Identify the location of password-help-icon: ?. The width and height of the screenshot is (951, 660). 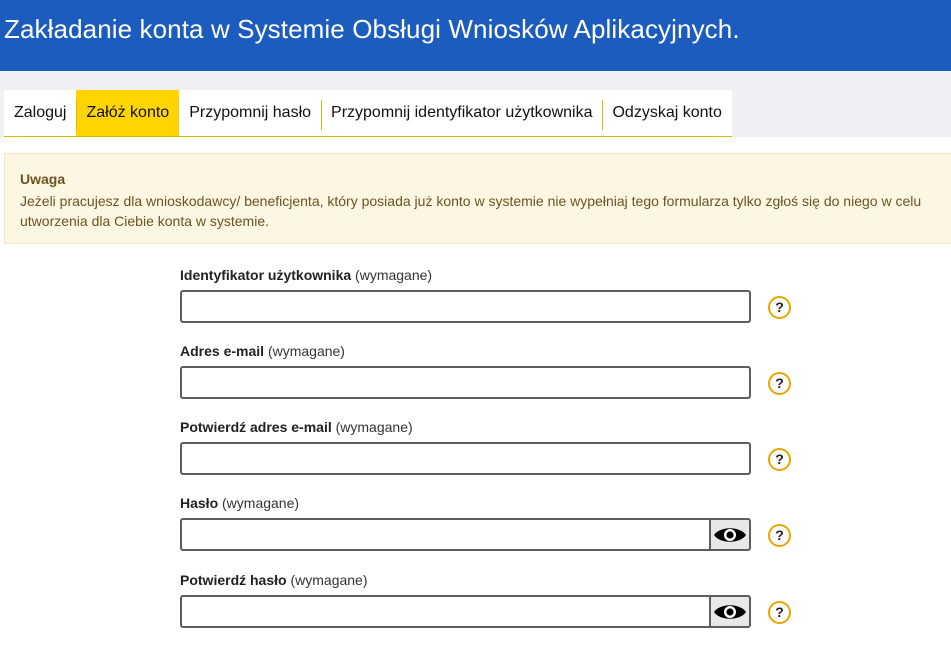
(779, 535).